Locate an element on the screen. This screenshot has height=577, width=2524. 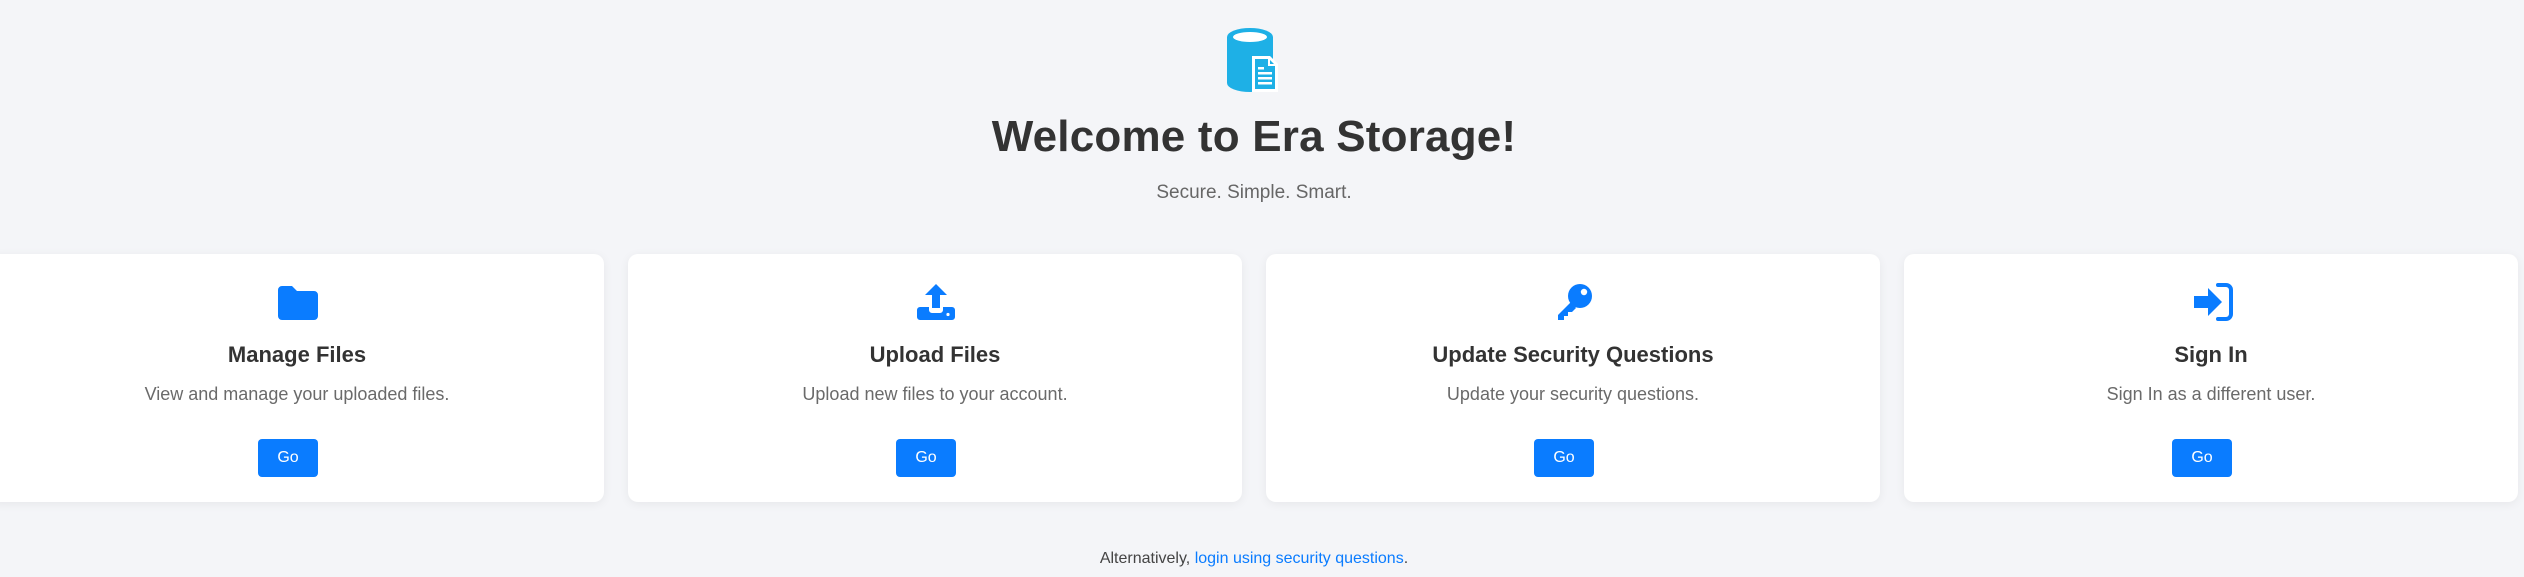
card-description: Update your security questions. is located at coordinates (1573, 394).